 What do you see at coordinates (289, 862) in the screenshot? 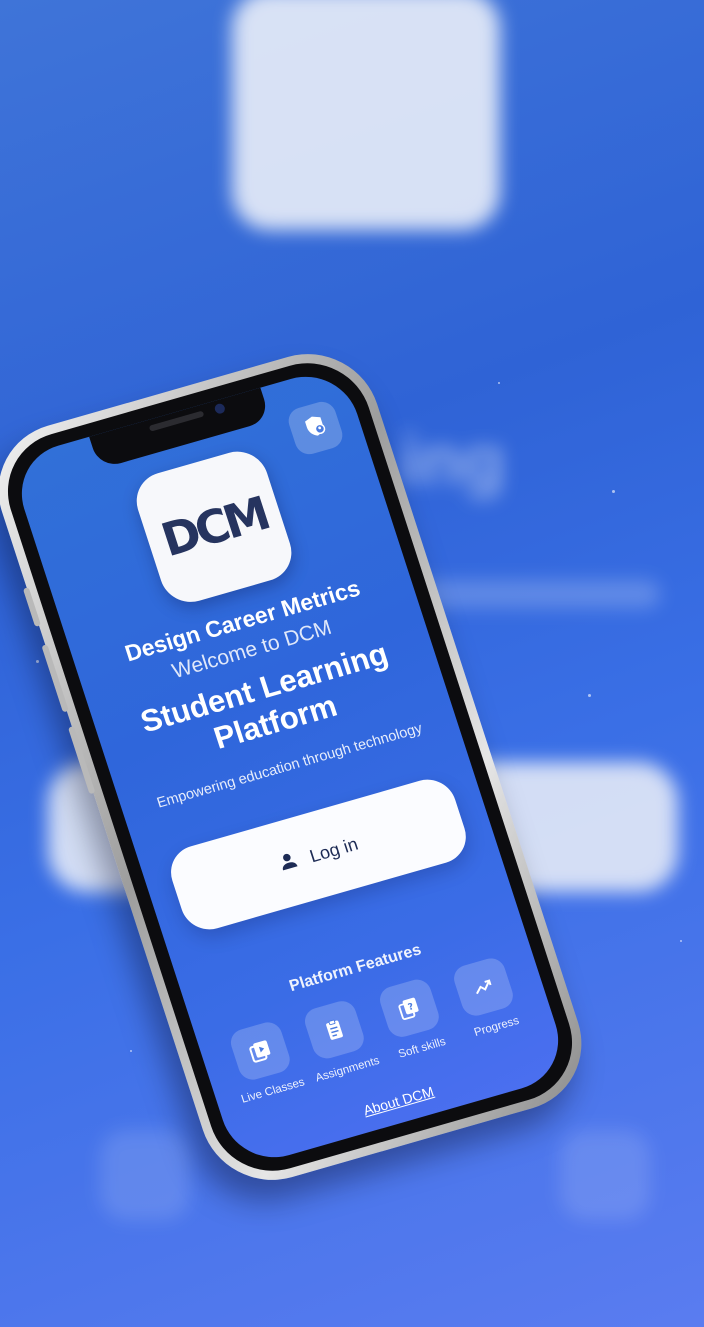
I see `person-icon` at bounding box center [289, 862].